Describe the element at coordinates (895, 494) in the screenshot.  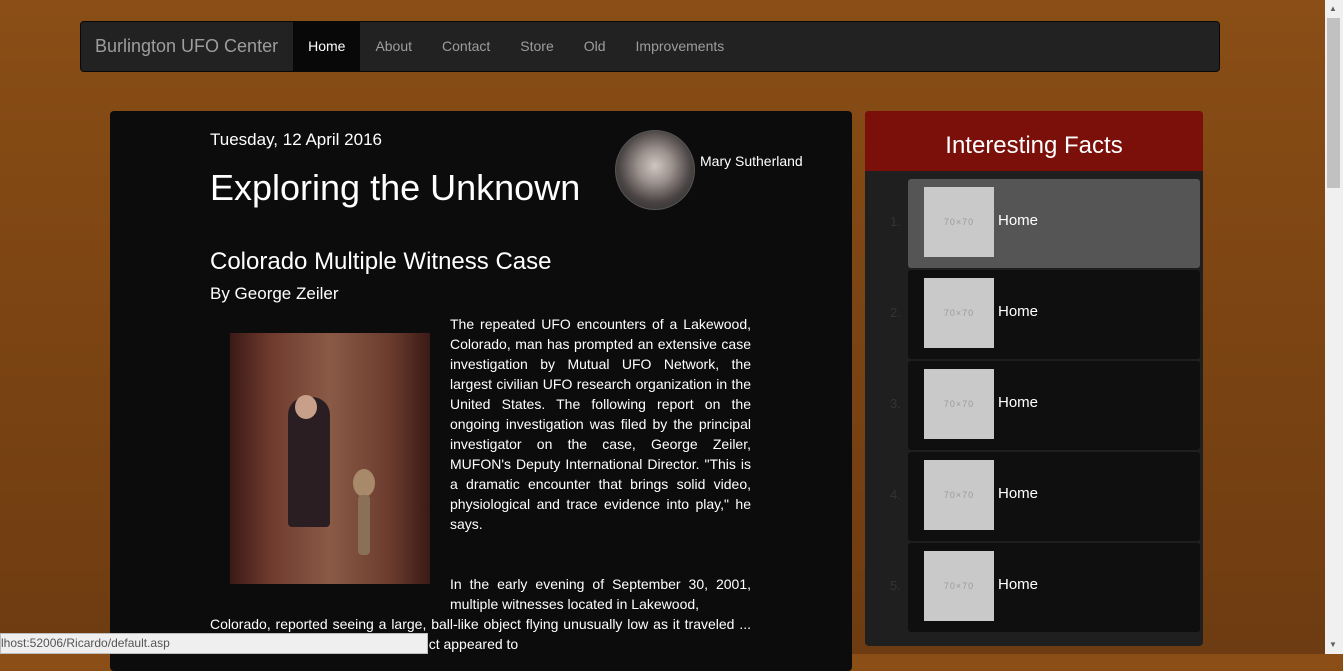
I see `fact-number: 4.` at that location.